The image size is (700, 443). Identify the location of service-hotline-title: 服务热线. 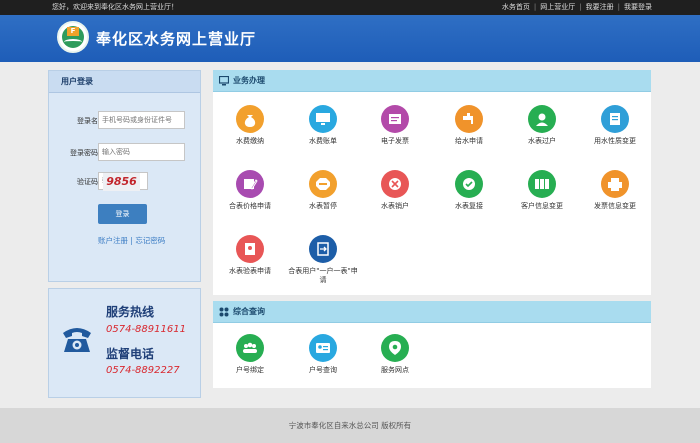
(130, 312).